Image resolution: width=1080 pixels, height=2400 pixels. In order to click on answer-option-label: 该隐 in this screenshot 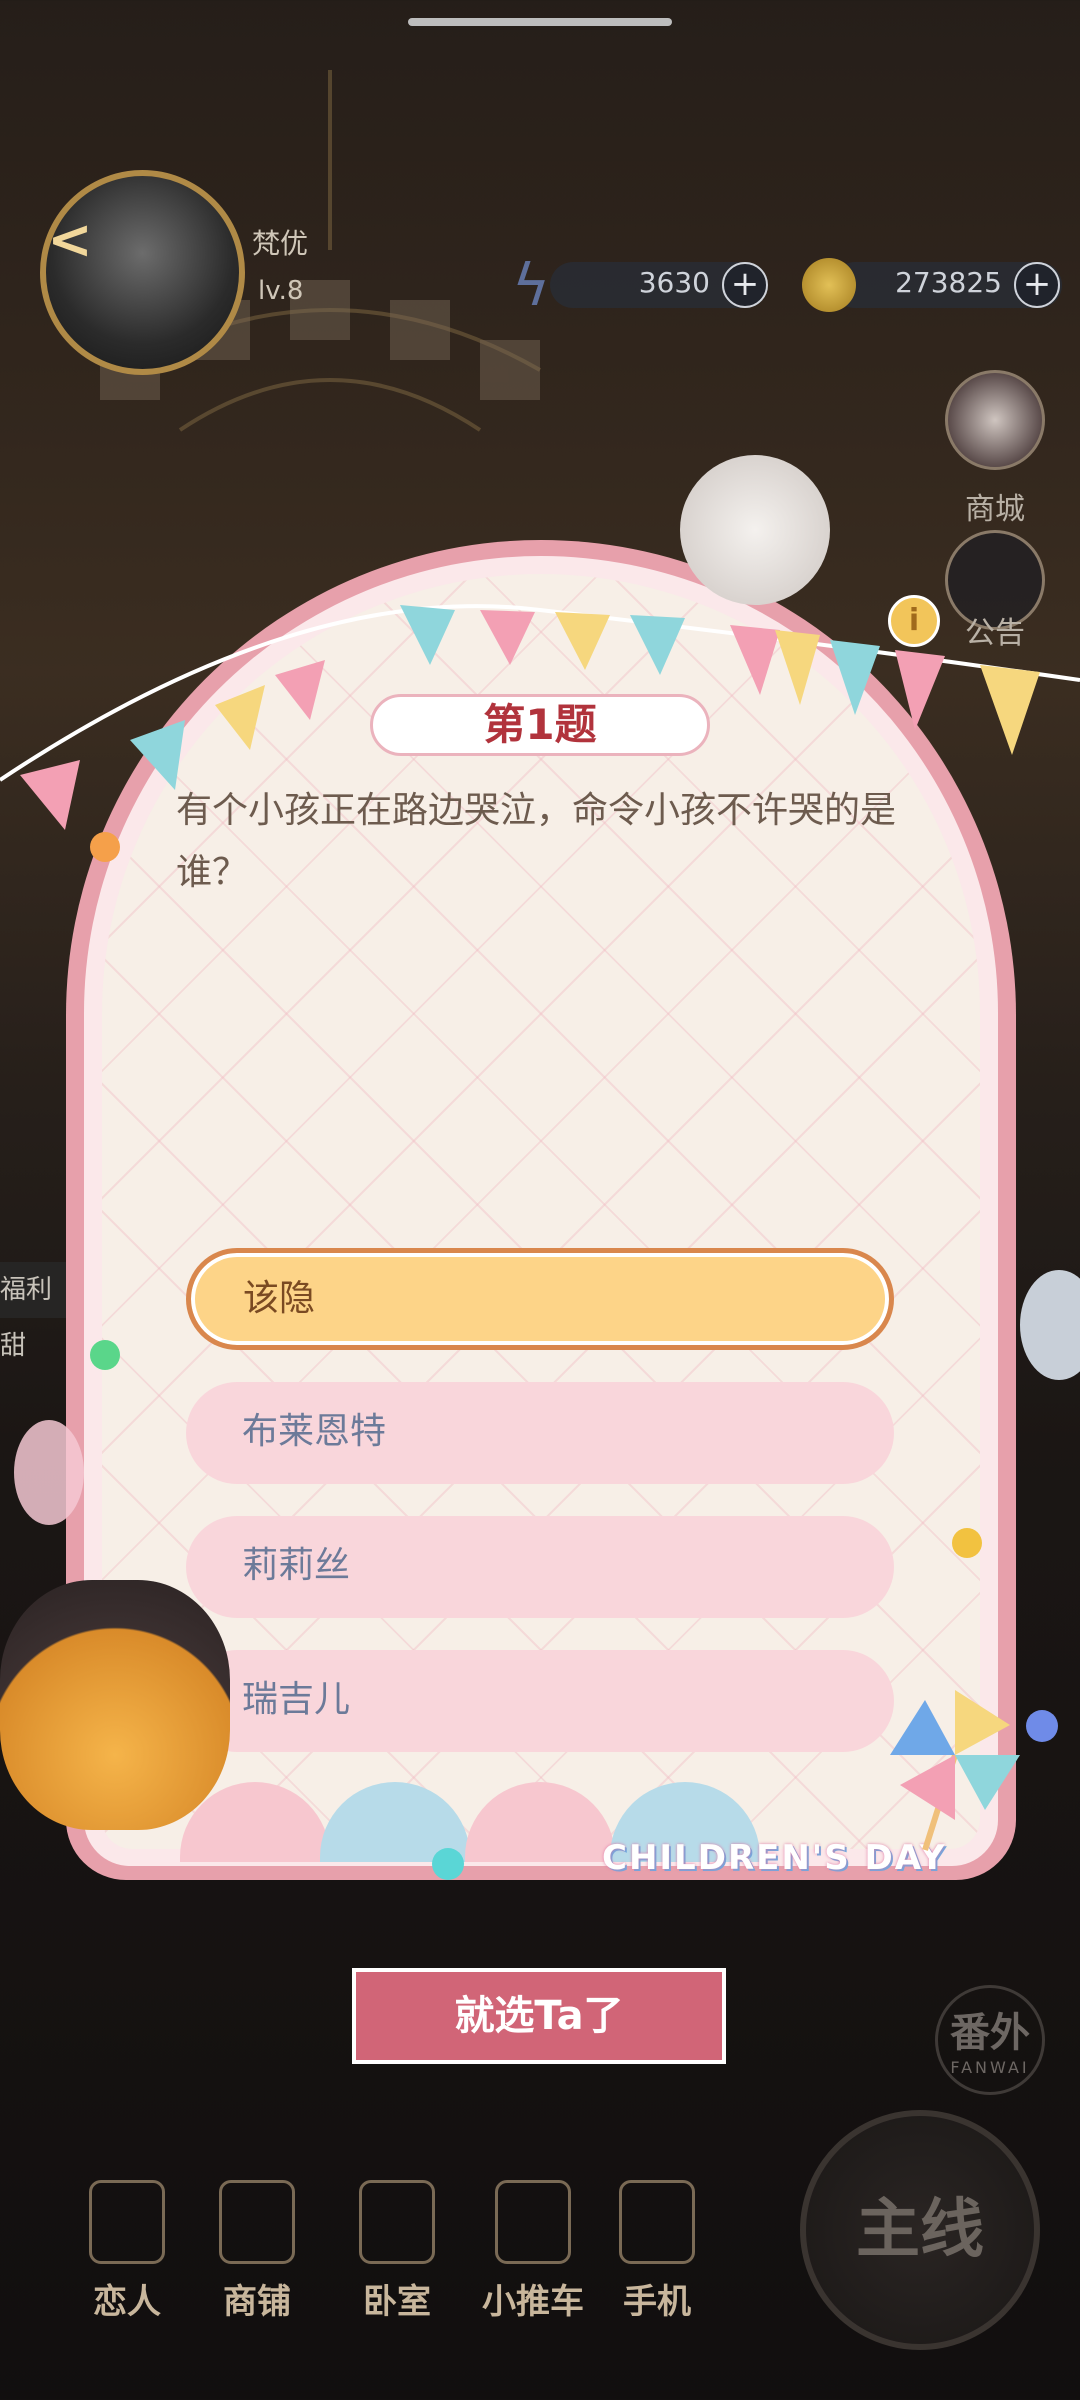, I will do `click(279, 1298)`.